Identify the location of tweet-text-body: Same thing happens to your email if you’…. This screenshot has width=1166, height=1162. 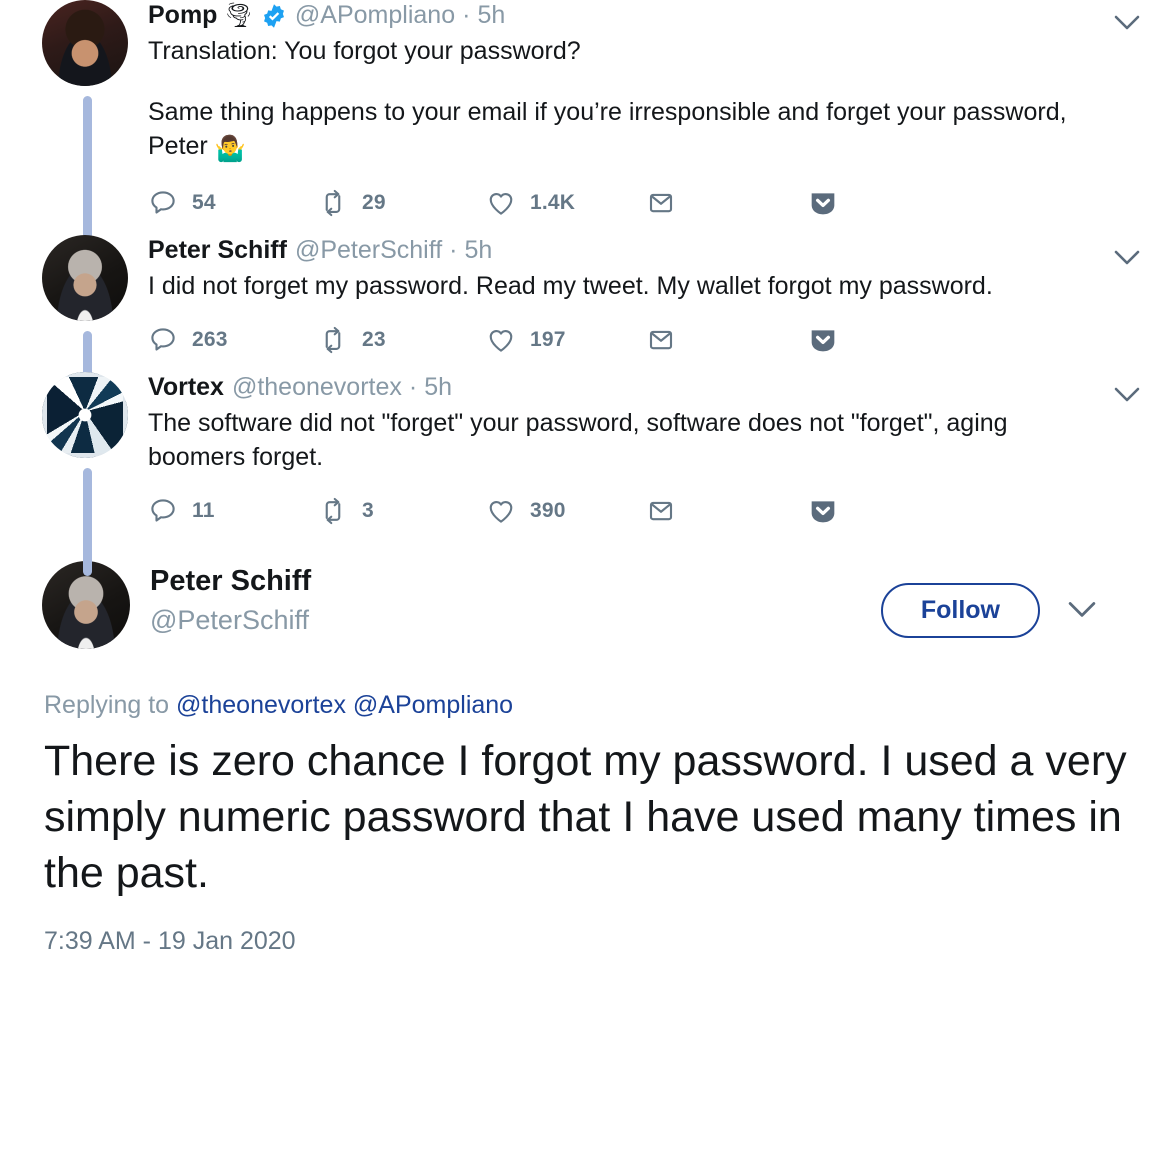
(607, 129).